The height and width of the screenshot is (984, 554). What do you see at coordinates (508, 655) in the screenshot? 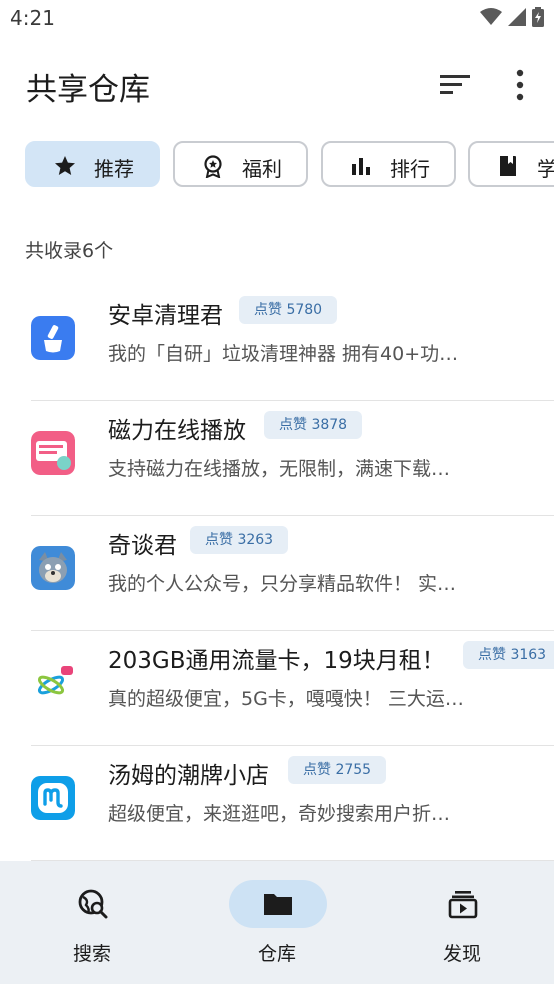
I see `like-badge: 点赞 3163` at bounding box center [508, 655].